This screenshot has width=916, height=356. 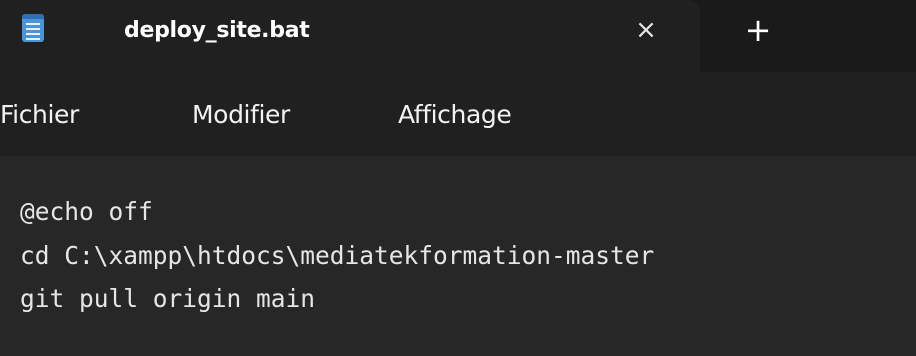 I want to click on menu-item-affichage: Affichage, so click(x=455, y=114).